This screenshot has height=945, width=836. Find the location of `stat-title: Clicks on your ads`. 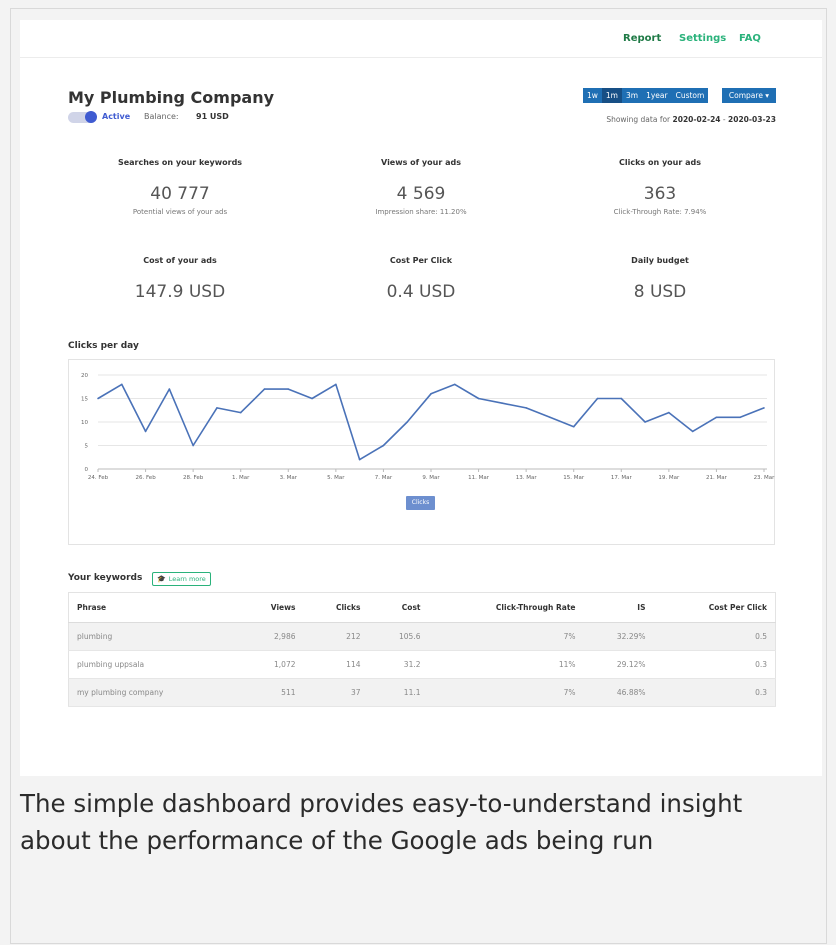

stat-title: Clicks on your ads is located at coordinates (660, 162).